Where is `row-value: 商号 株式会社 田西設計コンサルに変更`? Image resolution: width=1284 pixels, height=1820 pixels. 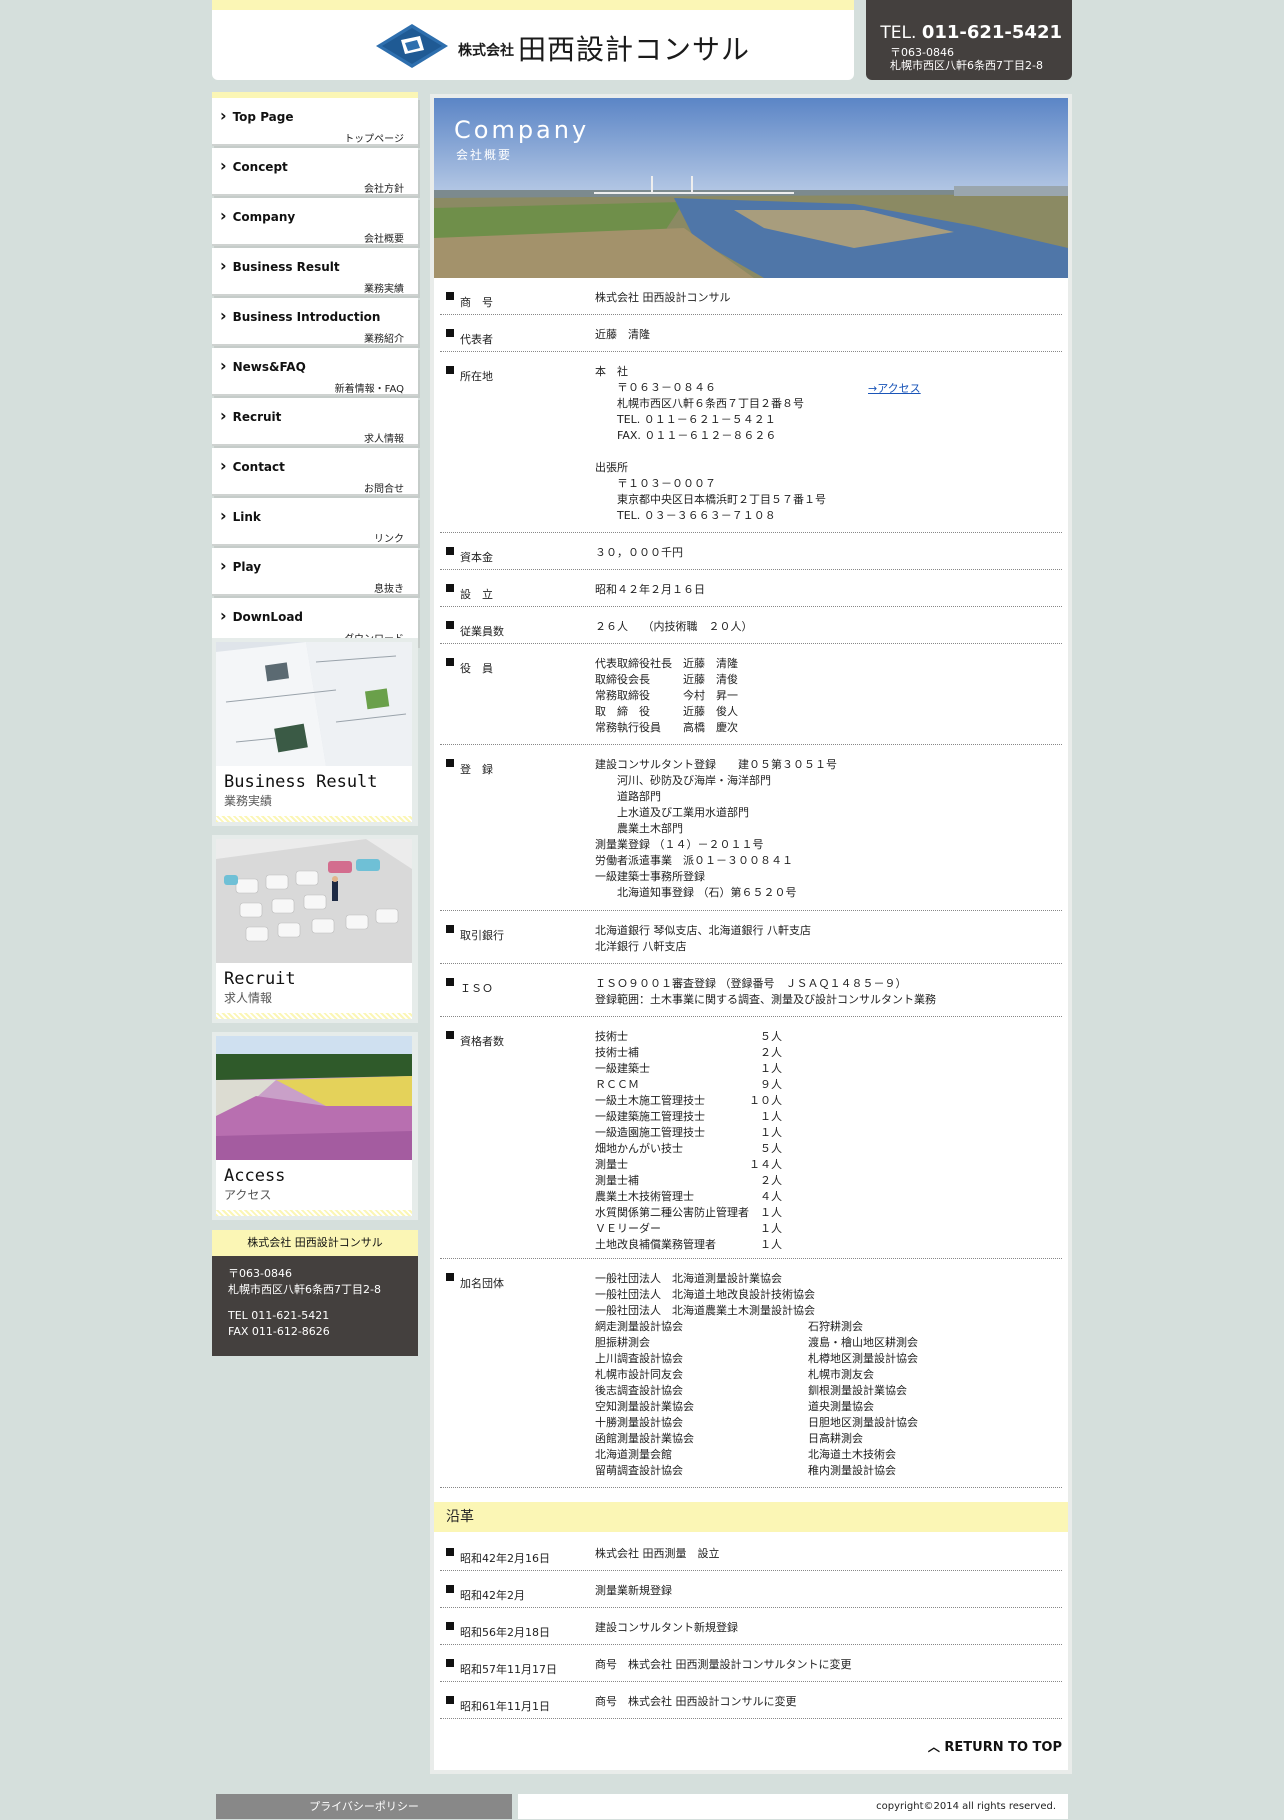
row-value: 商号 株式会社 田西設計コンサルに変更 is located at coordinates (696, 1701).